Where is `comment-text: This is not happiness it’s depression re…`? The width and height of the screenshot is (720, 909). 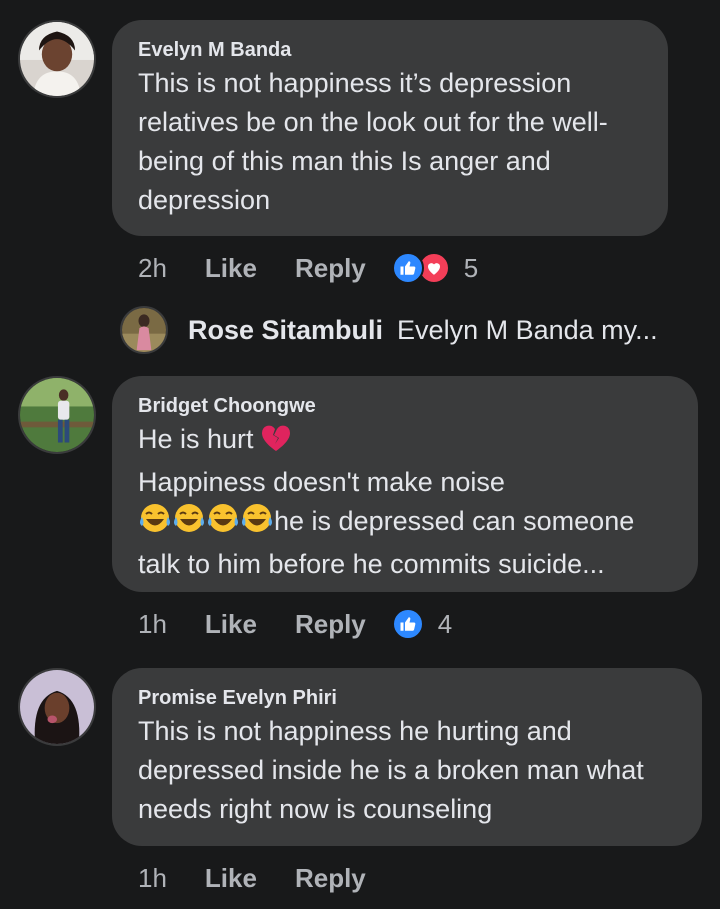 comment-text: This is not happiness it’s depression re… is located at coordinates (373, 141).